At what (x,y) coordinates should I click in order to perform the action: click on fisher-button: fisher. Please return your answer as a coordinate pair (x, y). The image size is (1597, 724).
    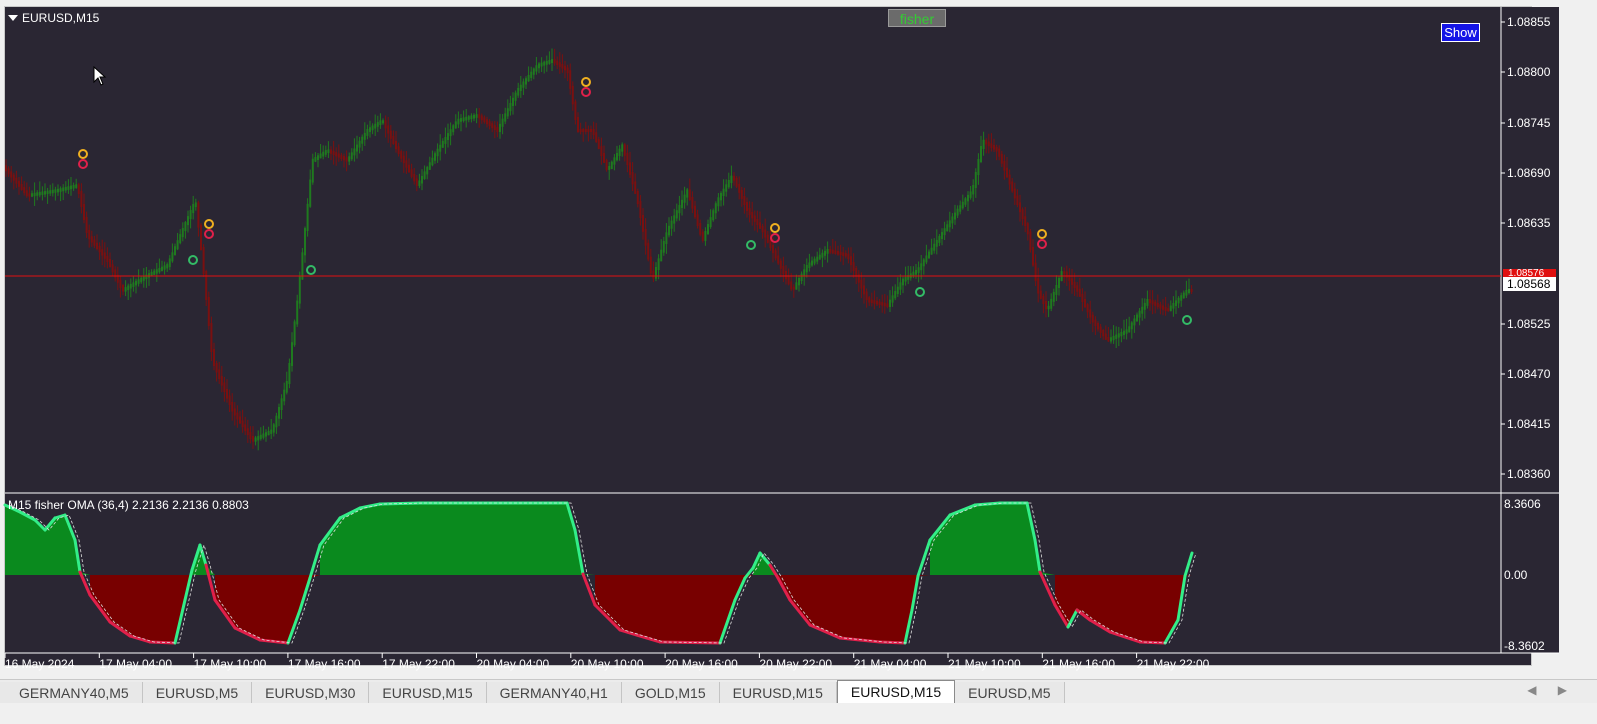
    Looking at the image, I should click on (917, 18).